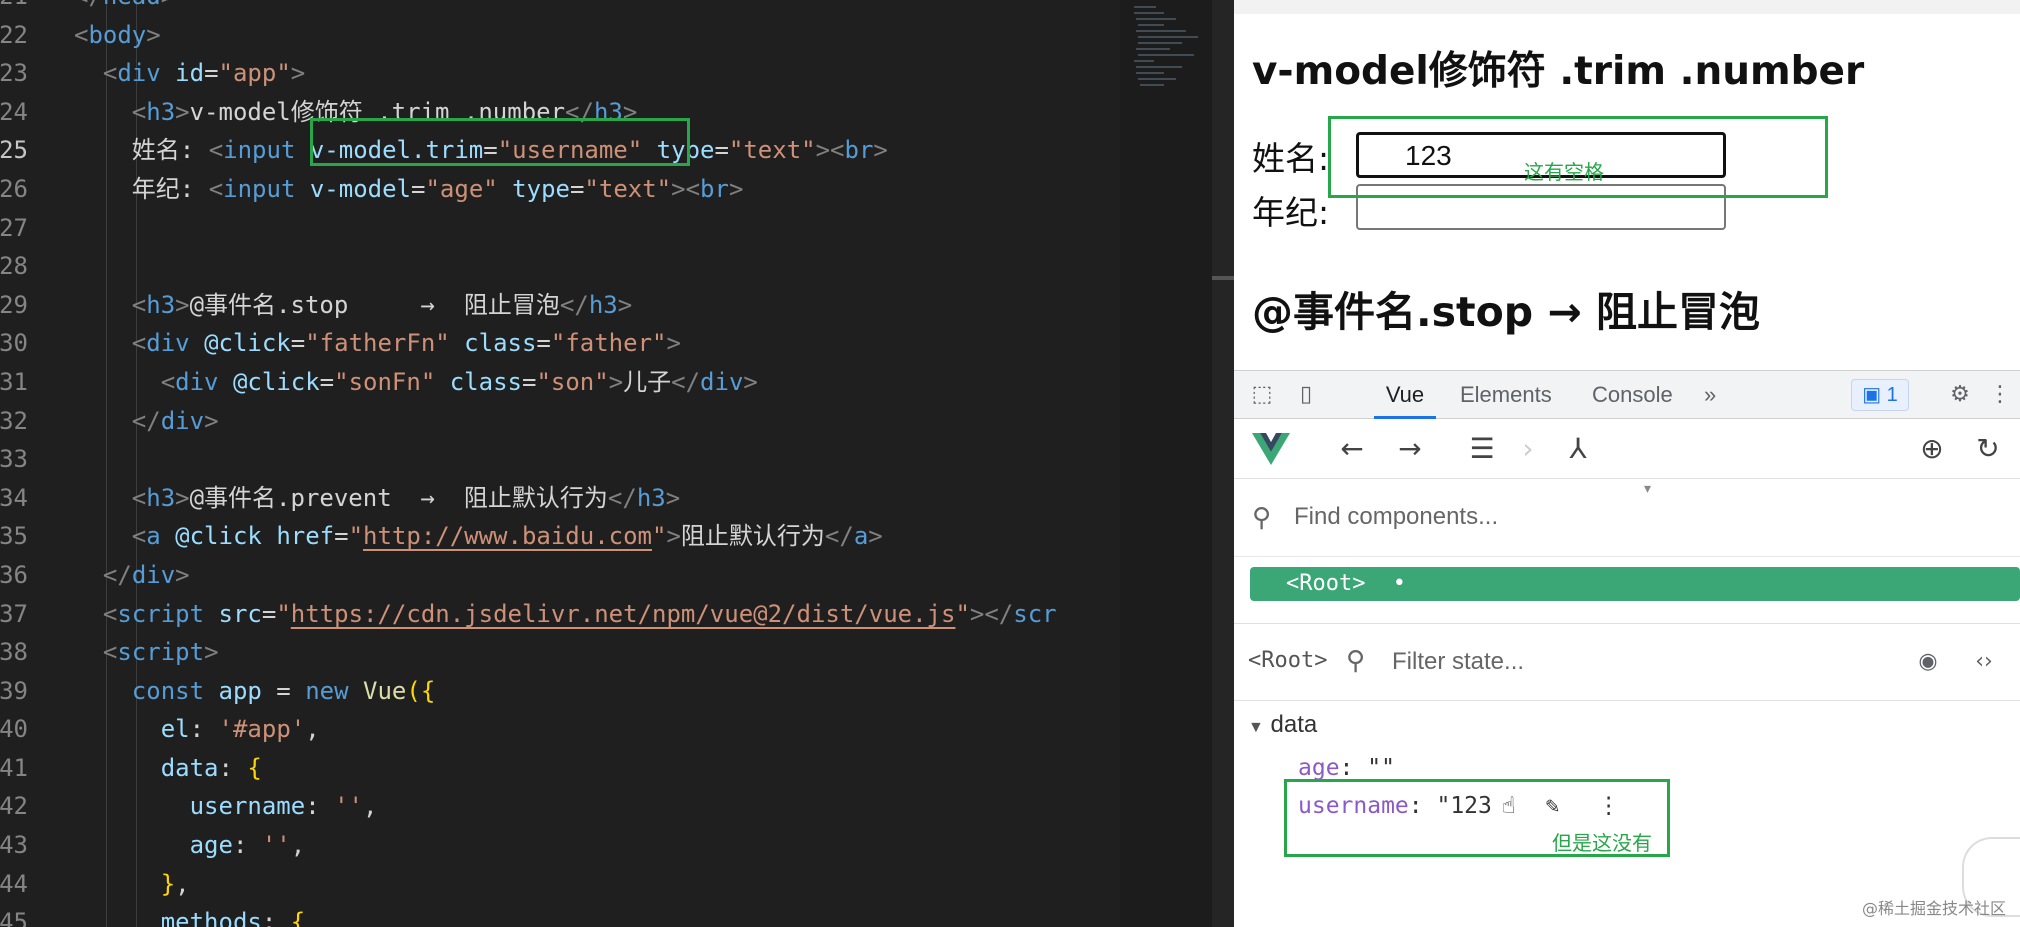  Describe the element at coordinates (1932, 449) in the screenshot. I see `select-component-icon: ⊕` at that location.